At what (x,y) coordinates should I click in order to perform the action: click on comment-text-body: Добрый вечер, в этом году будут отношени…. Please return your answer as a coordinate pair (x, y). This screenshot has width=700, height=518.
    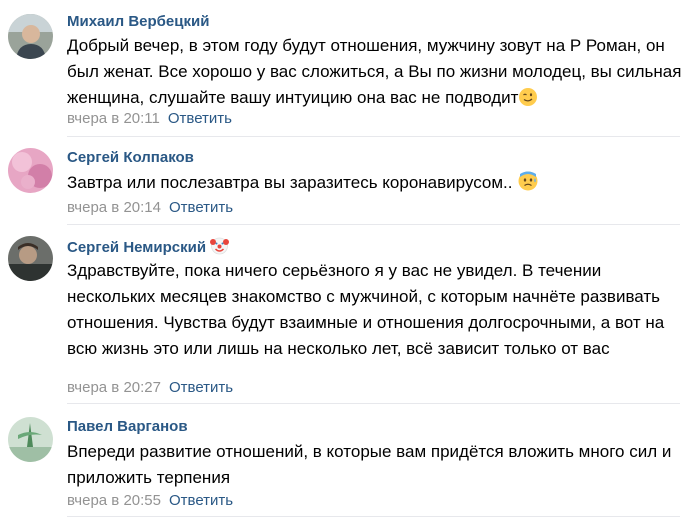
    Looking at the image, I should click on (374, 71).